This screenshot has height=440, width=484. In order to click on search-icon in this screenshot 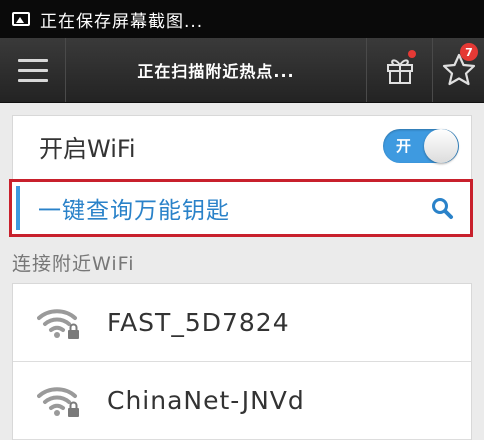, I will do `click(442, 208)`.